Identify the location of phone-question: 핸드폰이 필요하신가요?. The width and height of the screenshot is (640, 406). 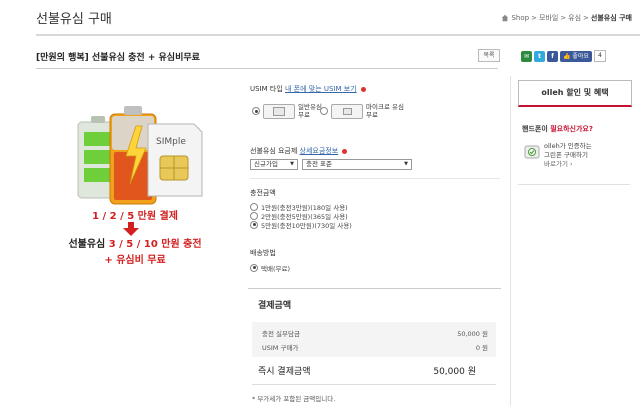
(557, 129).